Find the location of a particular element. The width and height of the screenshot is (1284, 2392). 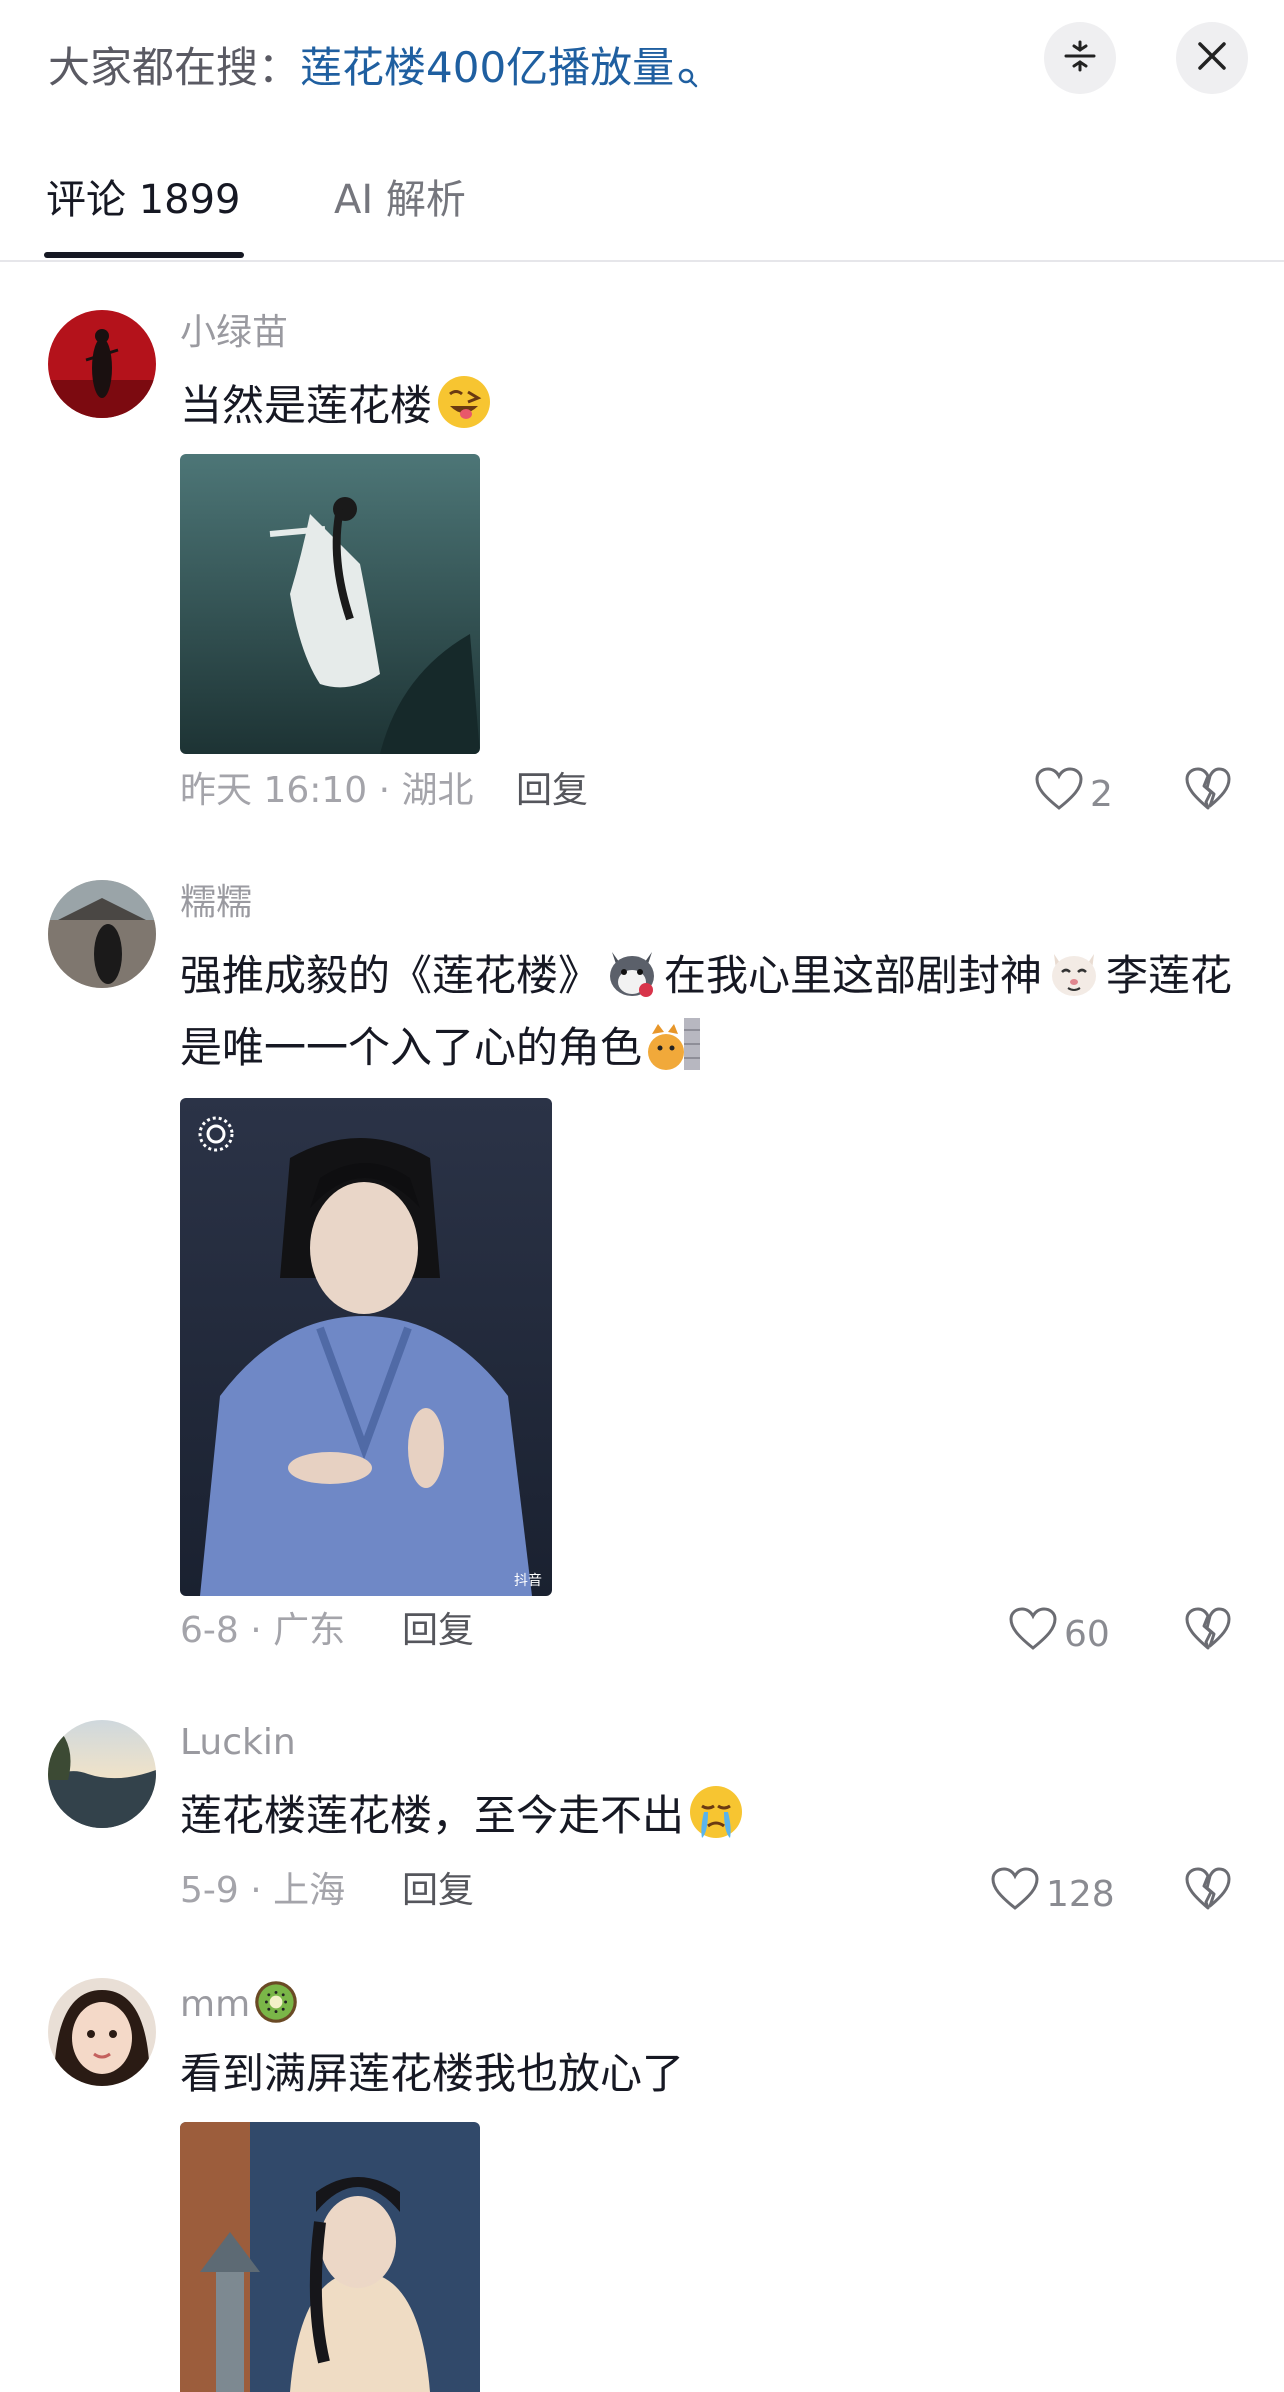

comment-text: 莲花楼莲花楼，至今走不出 is located at coordinates (710, 1816).